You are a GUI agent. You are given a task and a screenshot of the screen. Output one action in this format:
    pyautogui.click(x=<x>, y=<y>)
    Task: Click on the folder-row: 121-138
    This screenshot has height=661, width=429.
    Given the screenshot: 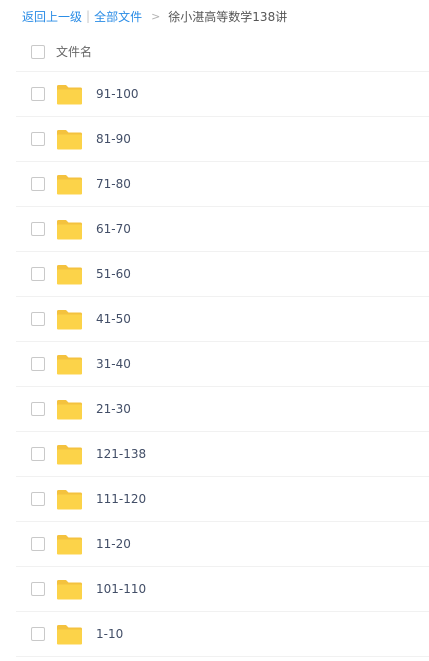 What is the action you would take?
    pyautogui.click(x=222, y=454)
    